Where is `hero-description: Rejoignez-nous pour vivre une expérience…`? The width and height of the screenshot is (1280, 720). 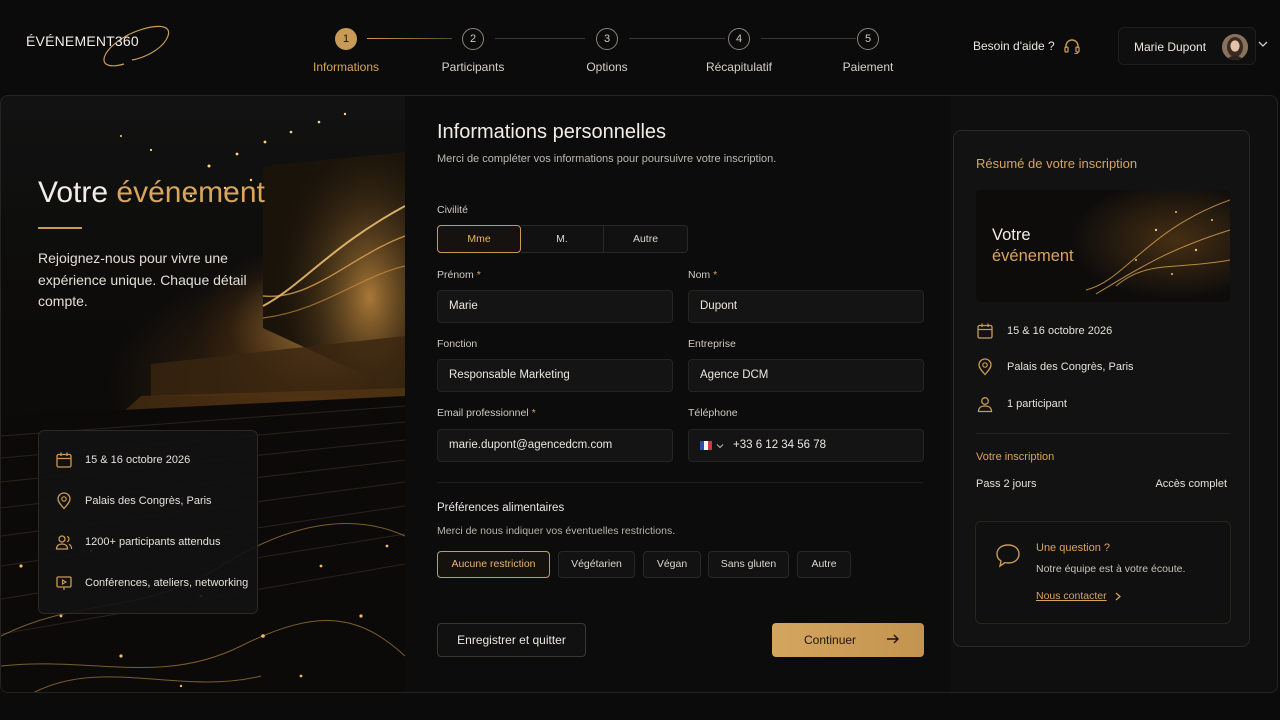
hero-description: Rejoignez-nous pour vivre une expérience… is located at coordinates (142, 279).